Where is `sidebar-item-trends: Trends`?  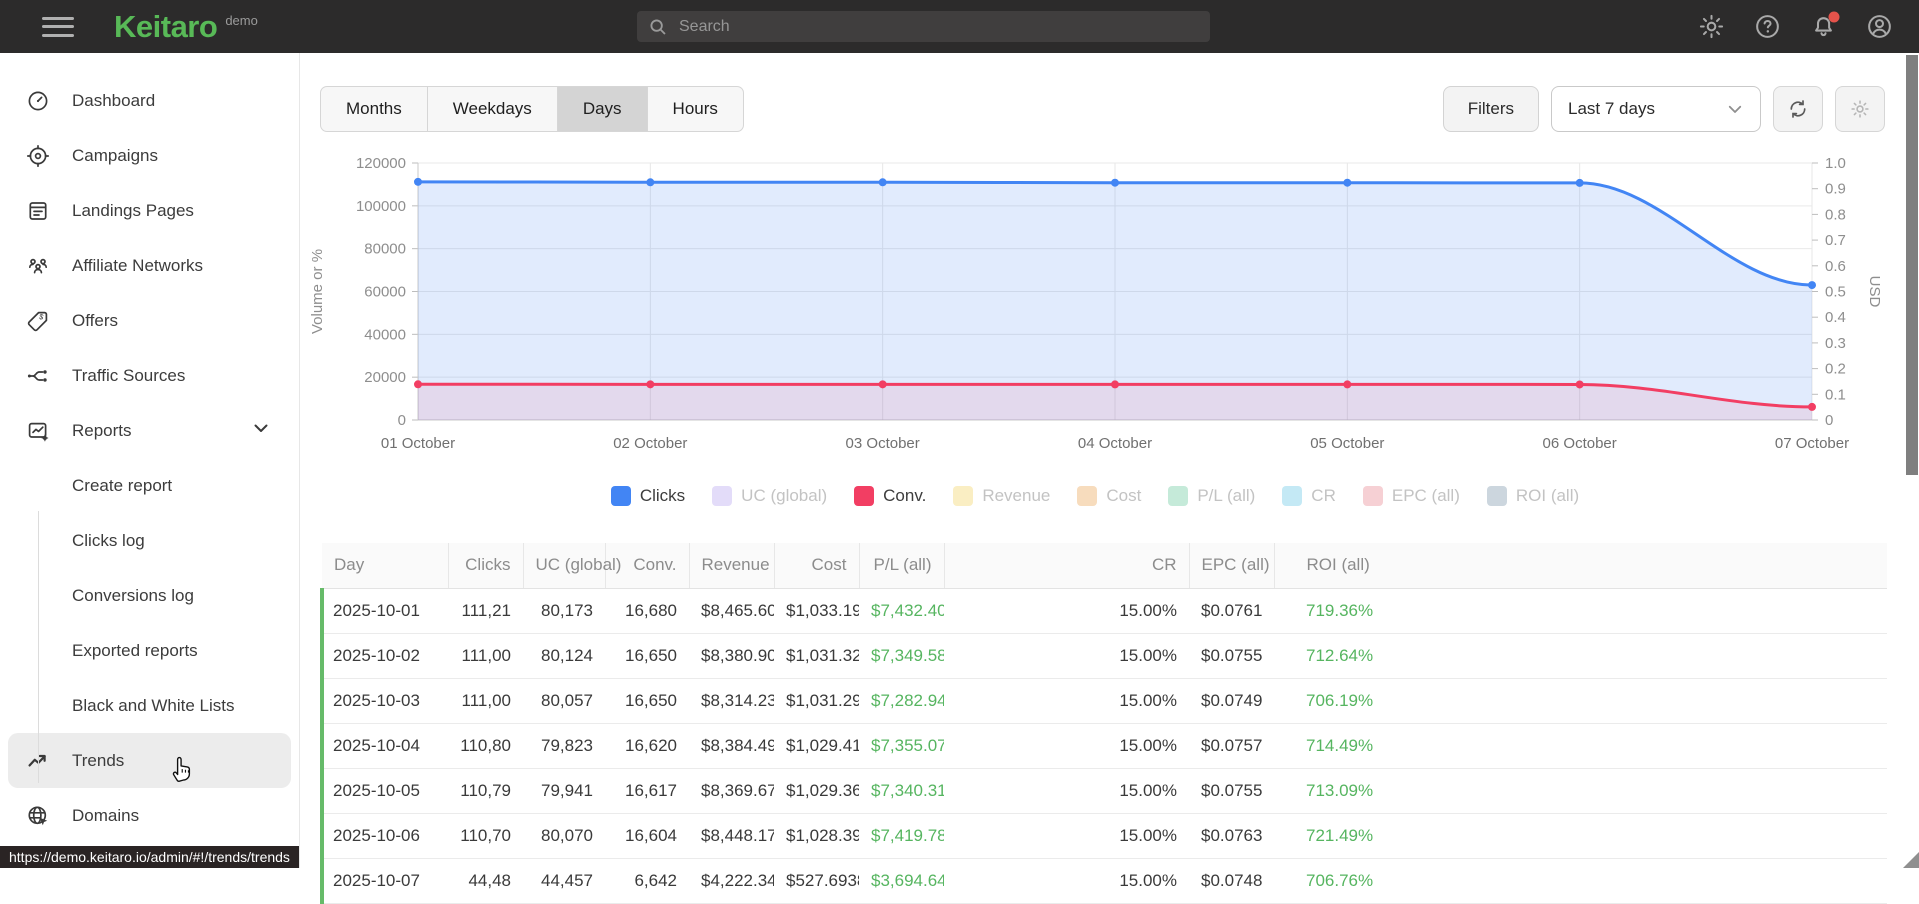 sidebar-item-trends: Trends is located at coordinates (149, 760).